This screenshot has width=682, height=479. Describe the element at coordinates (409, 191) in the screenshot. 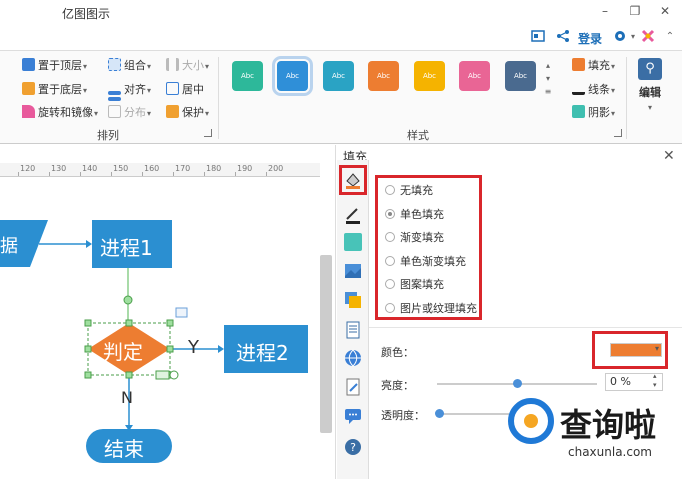

I see `fill-option: 无填充` at that location.